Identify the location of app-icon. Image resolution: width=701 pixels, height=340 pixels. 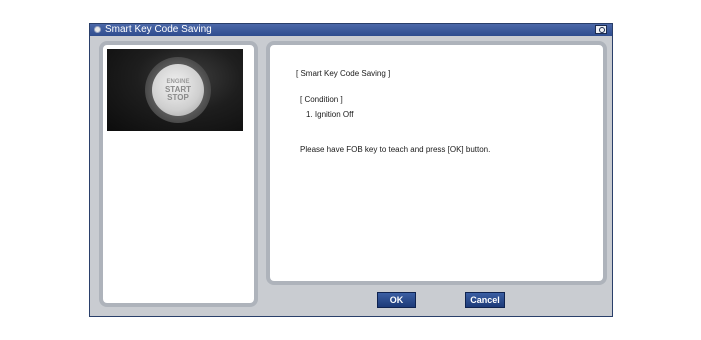
(97, 29).